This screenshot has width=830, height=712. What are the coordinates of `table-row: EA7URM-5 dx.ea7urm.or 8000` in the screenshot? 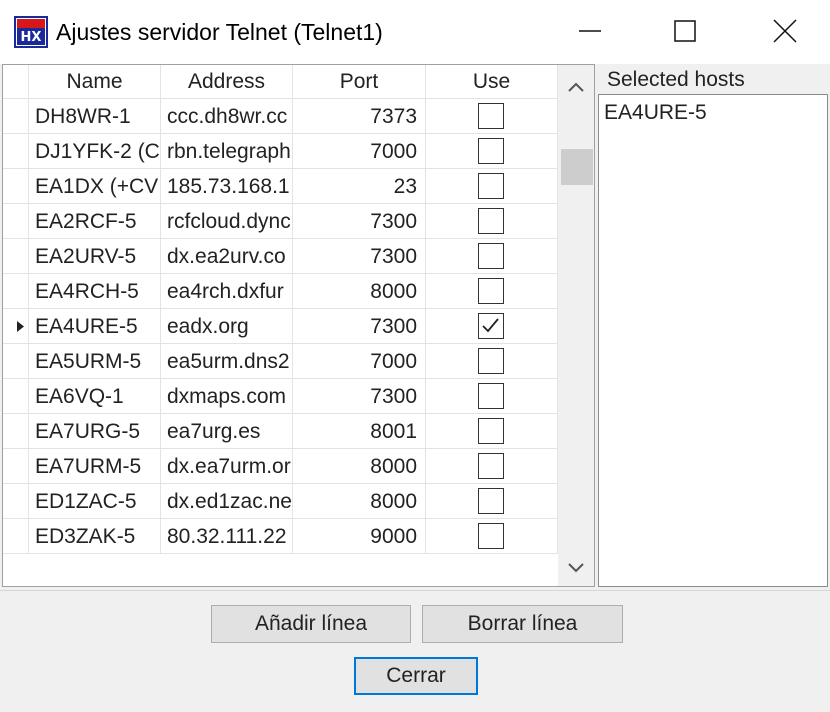 It's located at (280, 466).